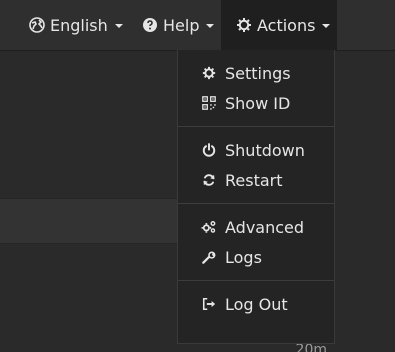  I want to click on menu-item-label: Logs, so click(243, 257).